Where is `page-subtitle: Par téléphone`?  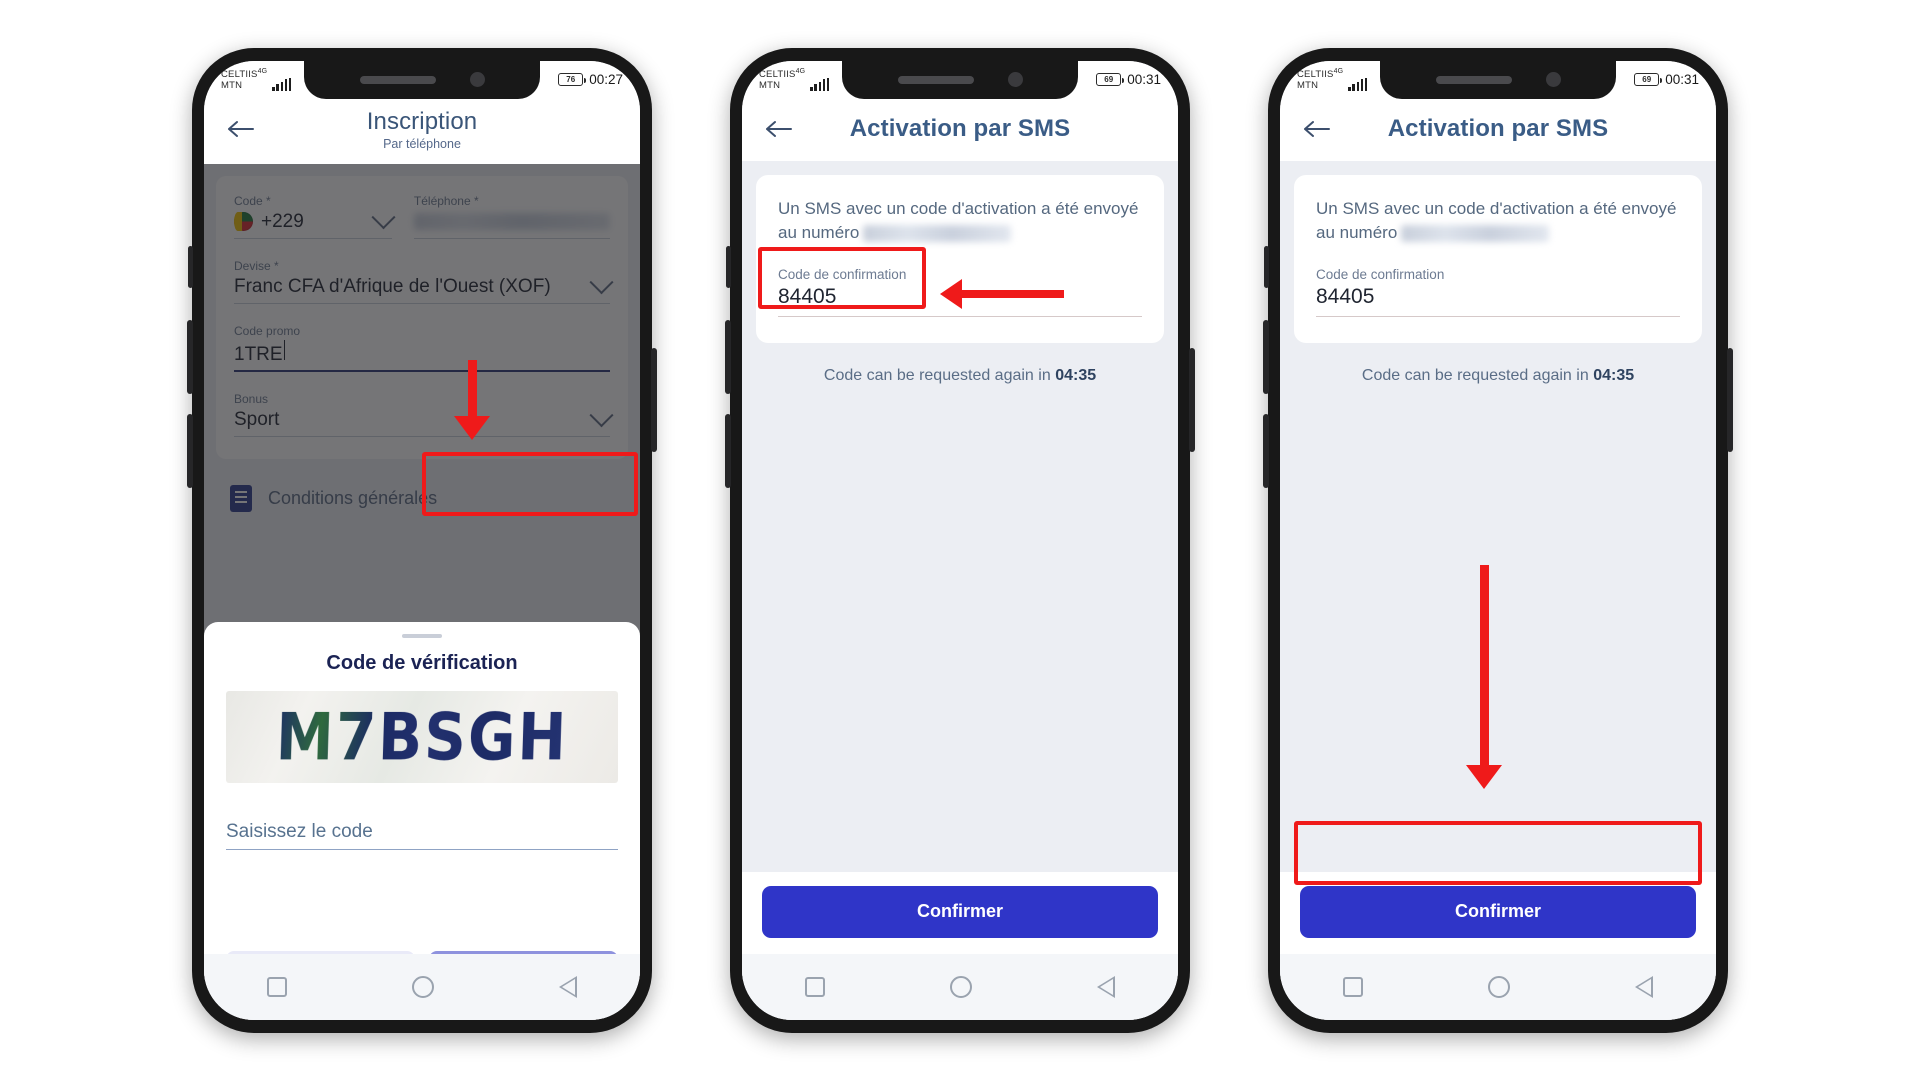 page-subtitle: Par téléphone is located at coordinates (422, 143).